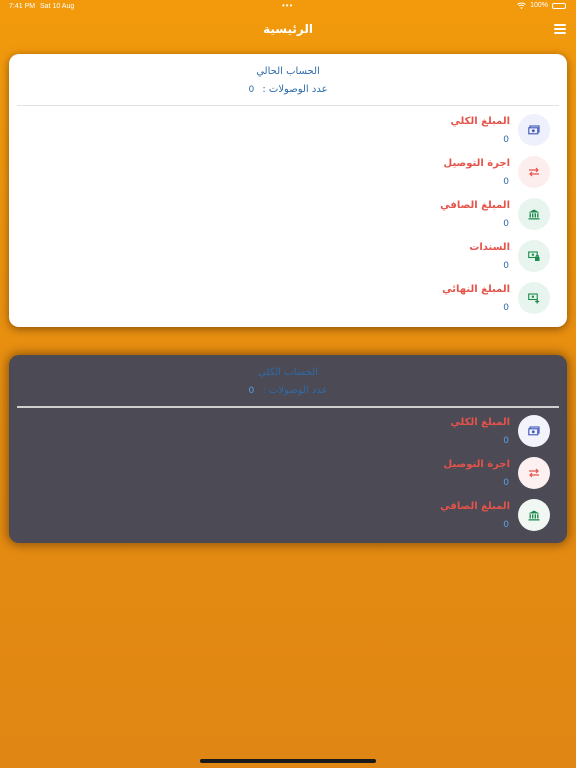 This screenshot has height=768, width=576. What do you see at coordinates (288, 372) in the screenshot?
I see `card-title: الحساب الكلي` at bounding box center [288, 372].